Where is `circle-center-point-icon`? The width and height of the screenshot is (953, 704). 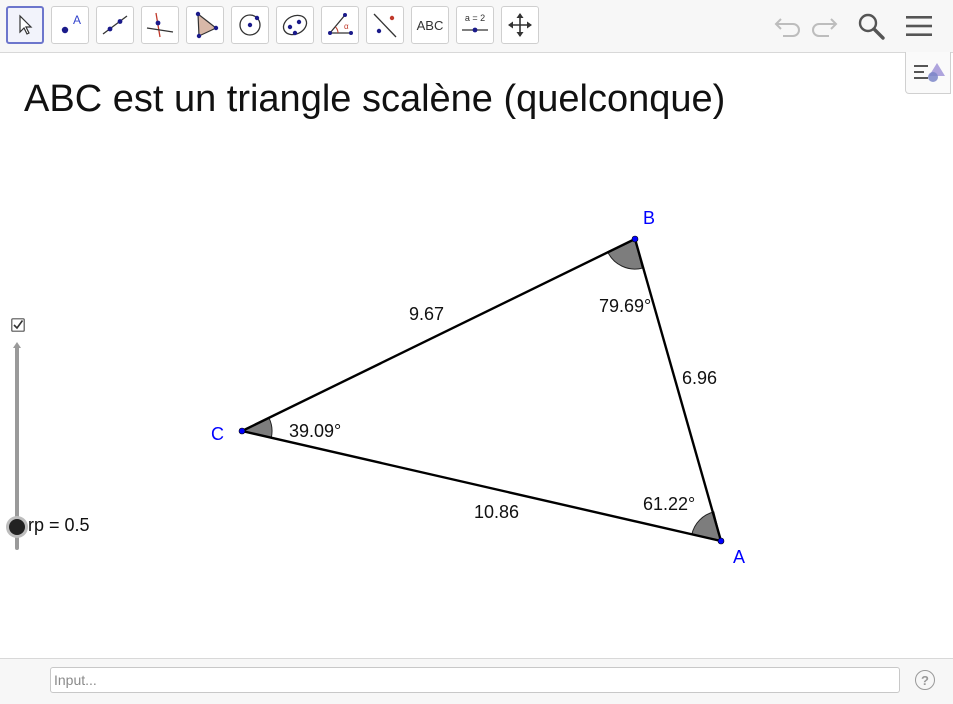
circle-center-point-icon is located at coordinates (250, 25).